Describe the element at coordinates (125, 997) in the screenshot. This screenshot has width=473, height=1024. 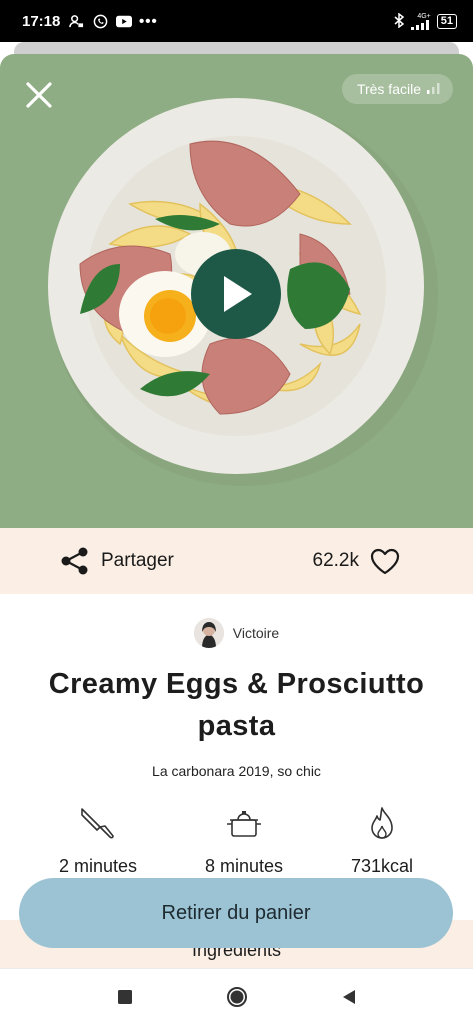
I see `recent-apps-icon` at that location.